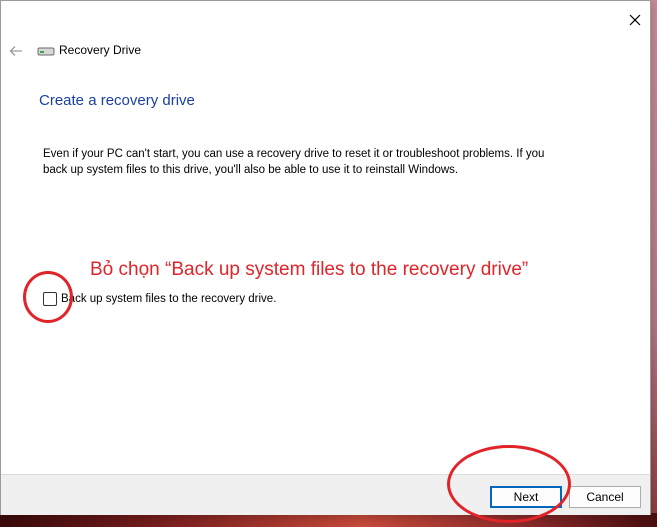  Describe the element at coordinates (50, 299) in the screenshot. I see `backup-system-files-checkbox` at that location.